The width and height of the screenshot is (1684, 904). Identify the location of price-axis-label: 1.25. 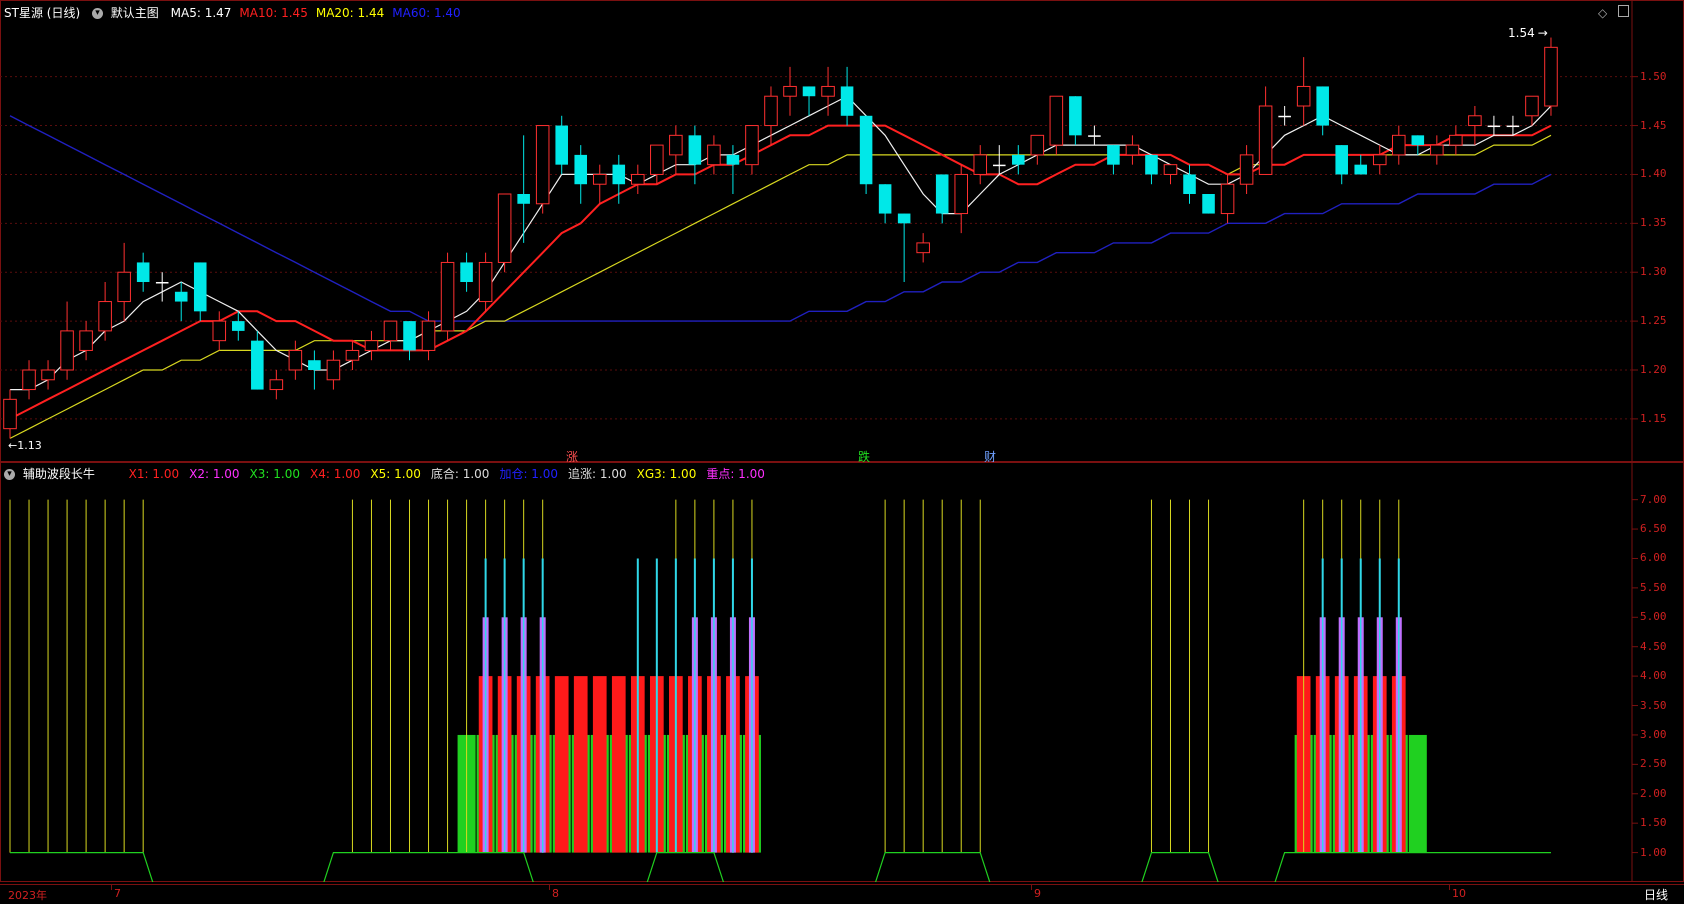
(1653, 321).